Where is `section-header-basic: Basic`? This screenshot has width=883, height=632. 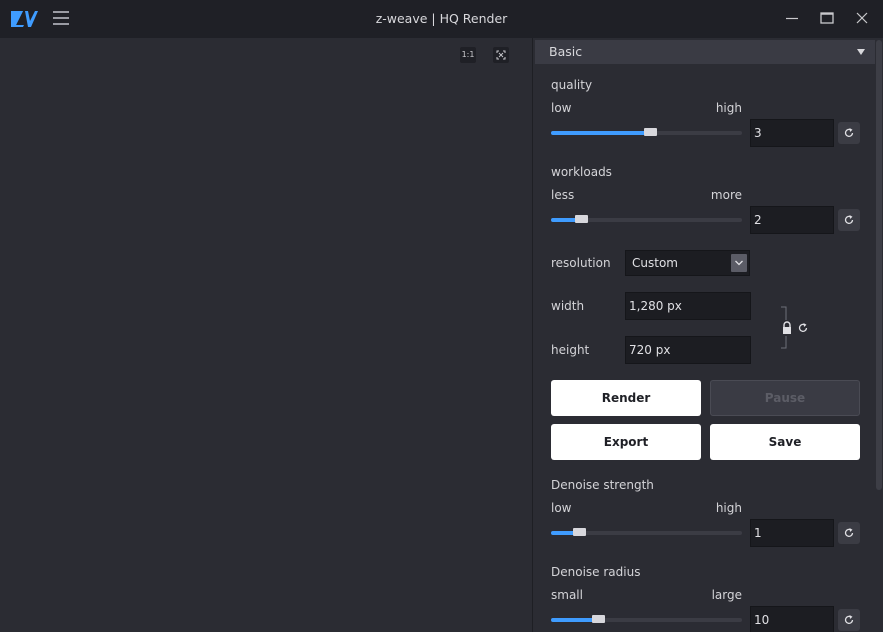
section-header-basic: Basic is located at coordinates (705, 52).